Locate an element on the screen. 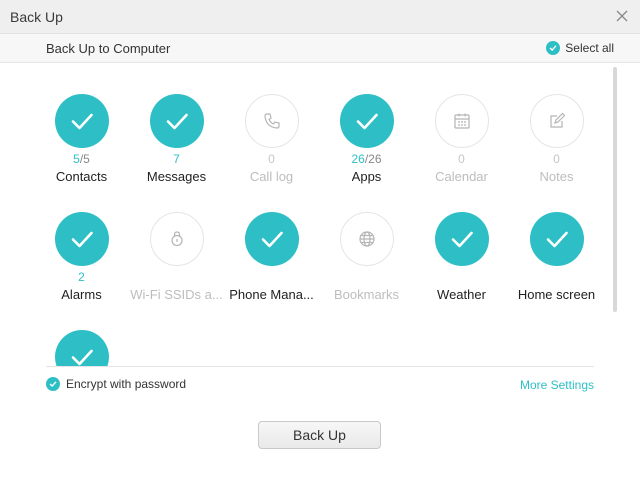  item-count: 7 is located at coordinates (176, 159).